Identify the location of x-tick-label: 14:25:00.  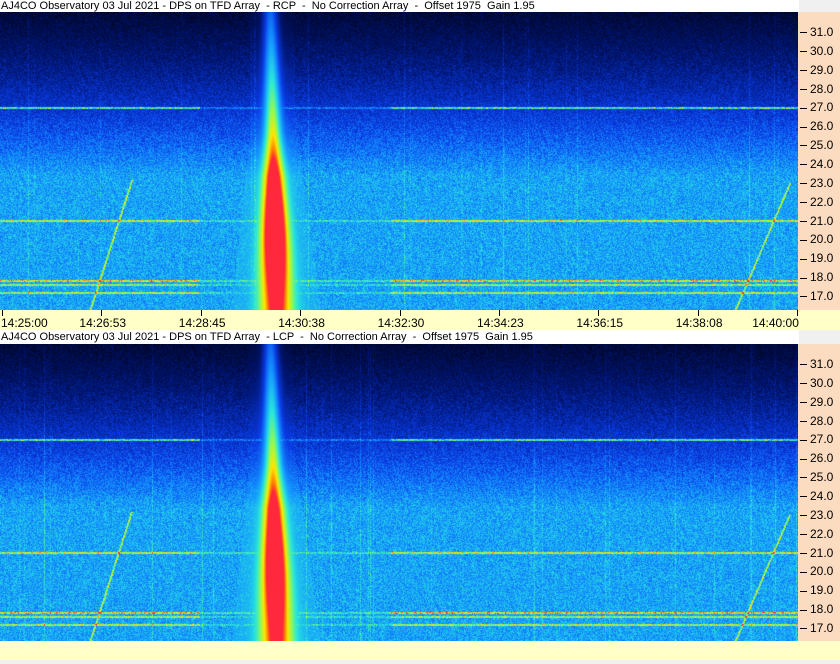
(24, 323).